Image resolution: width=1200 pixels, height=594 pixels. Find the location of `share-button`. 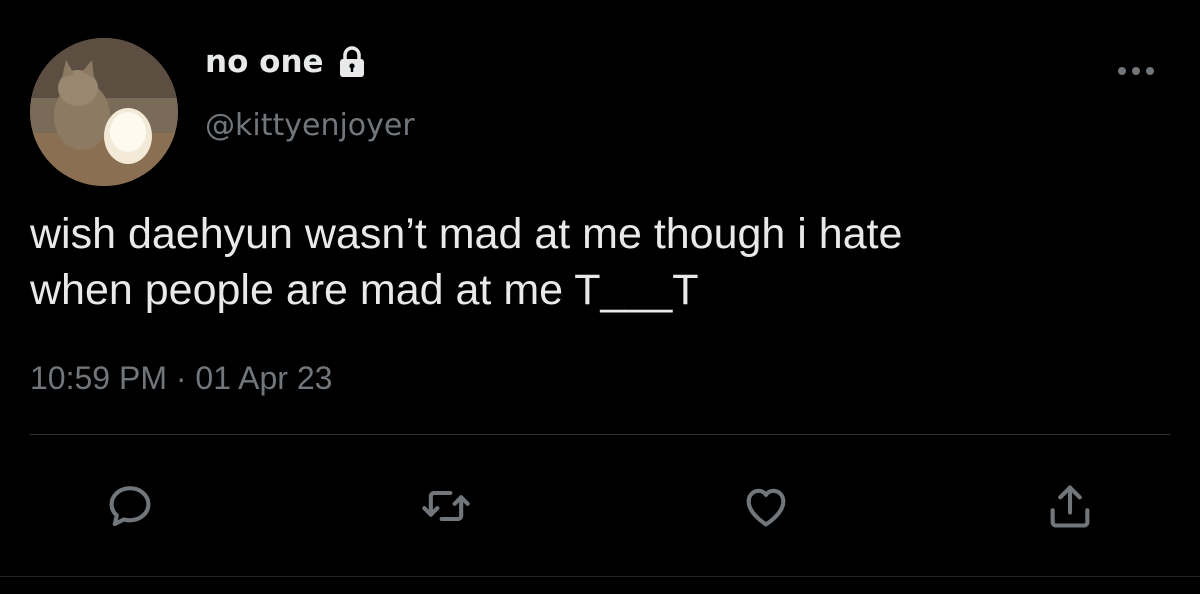

share-button is located at coordinates (1070, 506).